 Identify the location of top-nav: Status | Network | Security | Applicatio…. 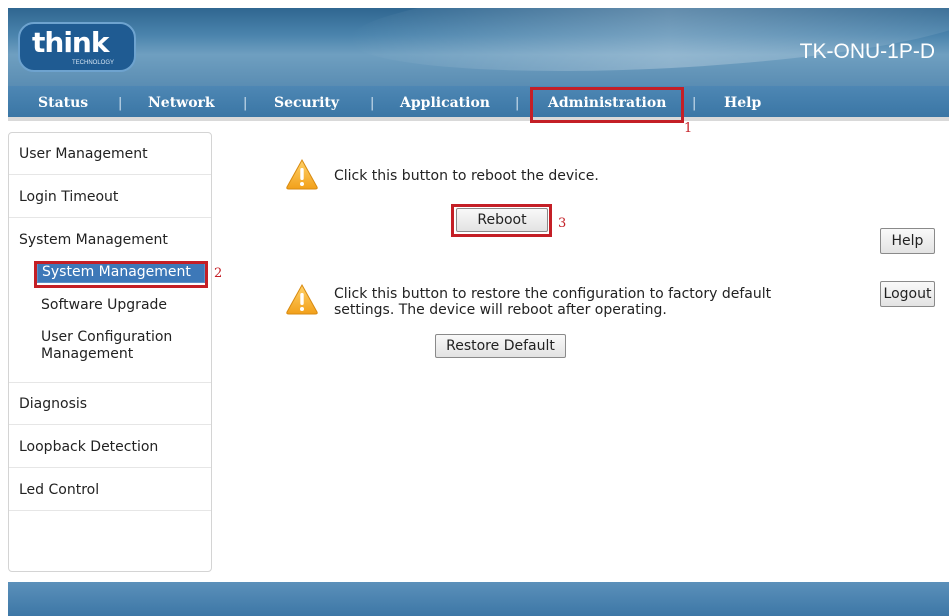
(478, 103).